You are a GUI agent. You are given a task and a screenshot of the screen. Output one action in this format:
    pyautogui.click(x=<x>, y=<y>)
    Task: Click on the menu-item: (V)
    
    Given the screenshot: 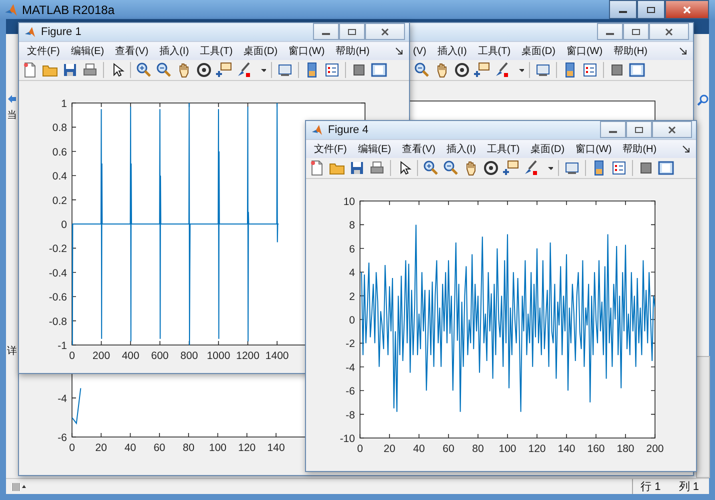 What is the action you would take?
    pyautogui.click(x=419, y=51)
    